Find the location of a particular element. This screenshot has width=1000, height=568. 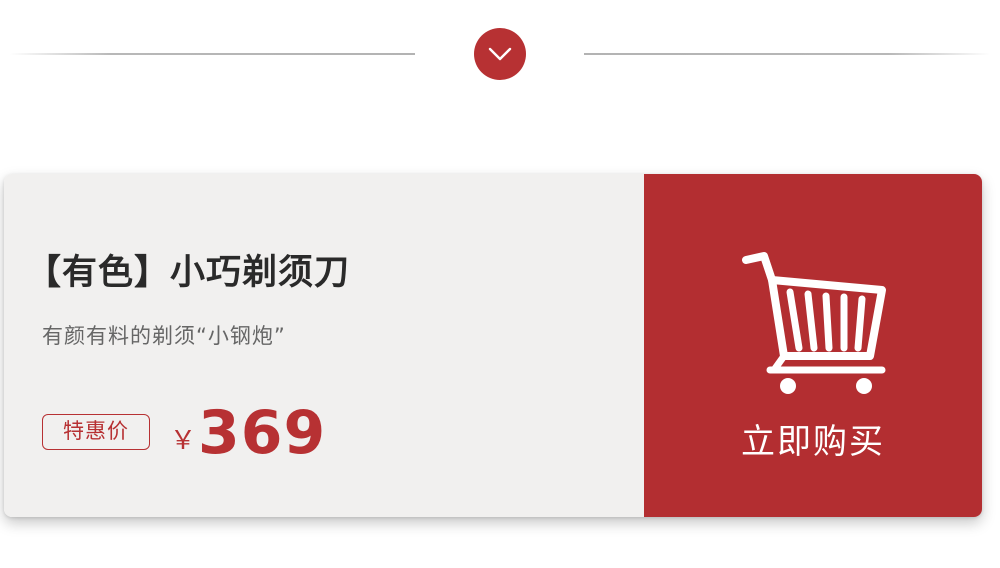

chevron-down-icon is located at coordinates (500, 54).